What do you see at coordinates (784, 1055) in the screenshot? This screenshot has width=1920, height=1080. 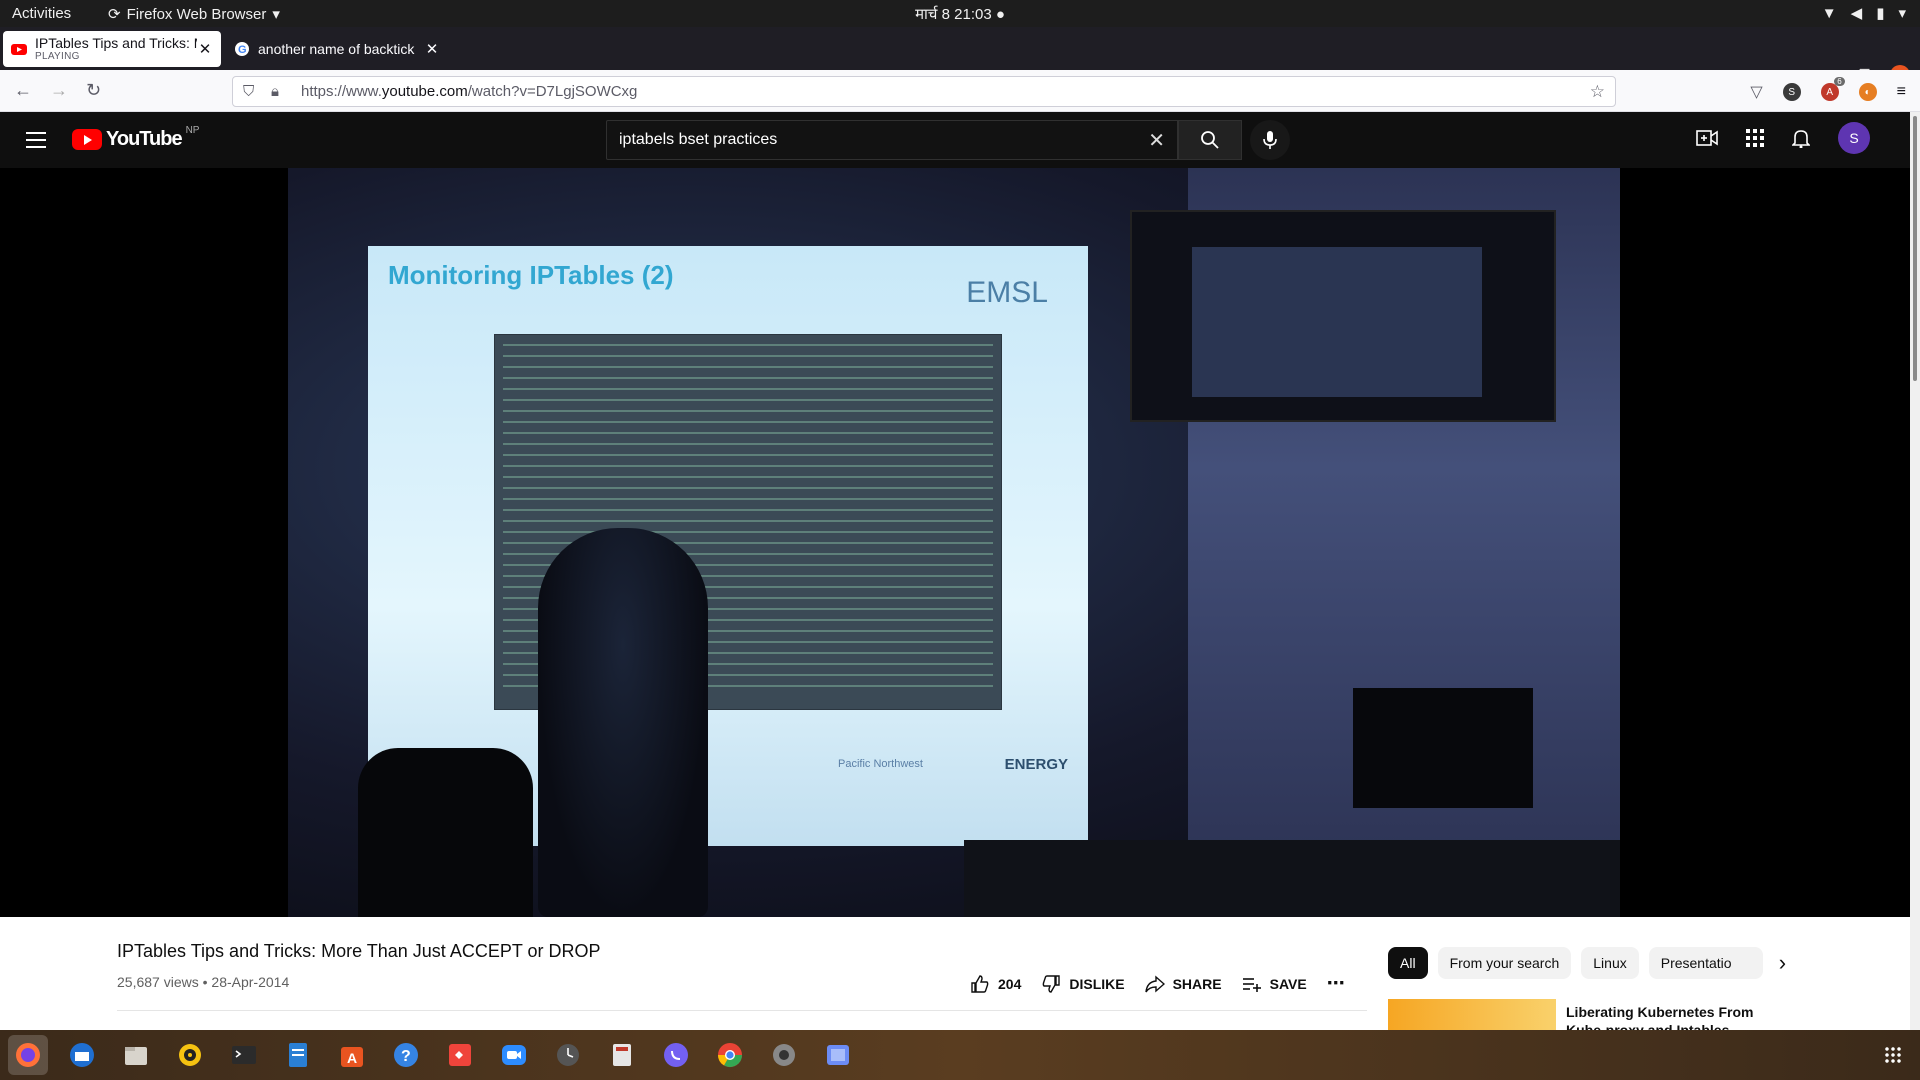 I see `settings-dock-icon` at bounding box center [784, 1055].